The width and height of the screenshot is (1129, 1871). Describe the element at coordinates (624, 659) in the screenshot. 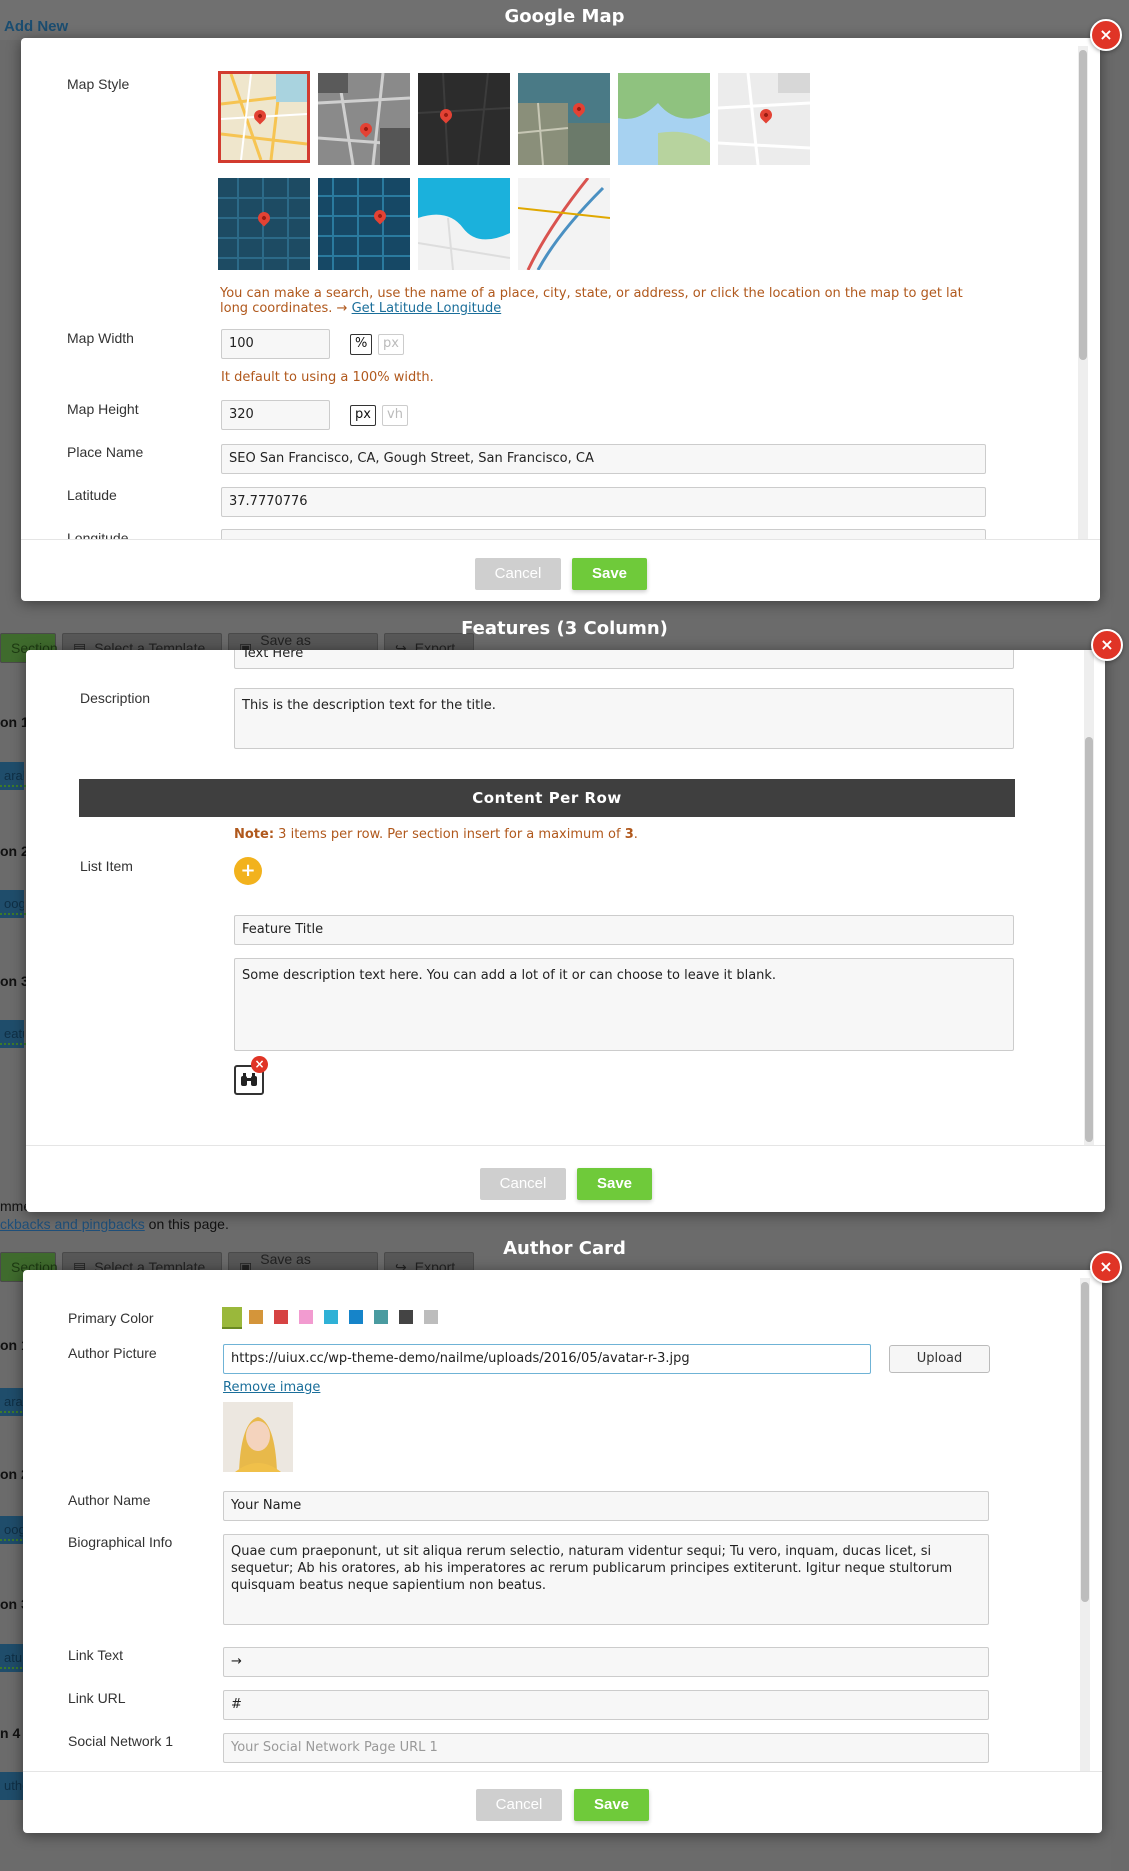

I see `title-input: Text Here` at that location.